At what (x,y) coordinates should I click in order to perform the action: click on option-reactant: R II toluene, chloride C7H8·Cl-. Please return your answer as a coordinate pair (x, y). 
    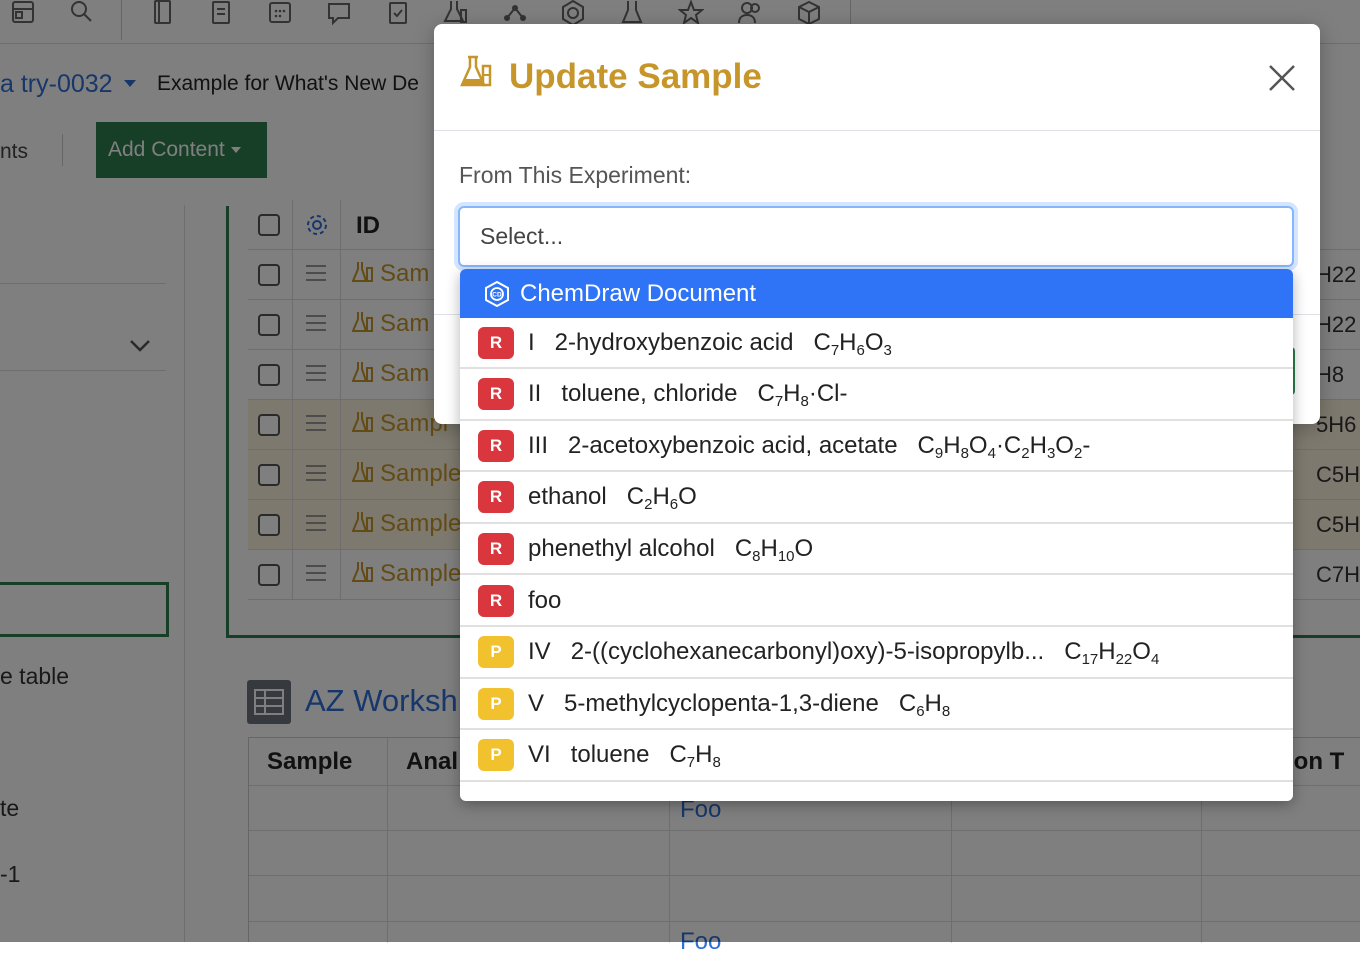
    Looking at the image, I should click on (876, 395).